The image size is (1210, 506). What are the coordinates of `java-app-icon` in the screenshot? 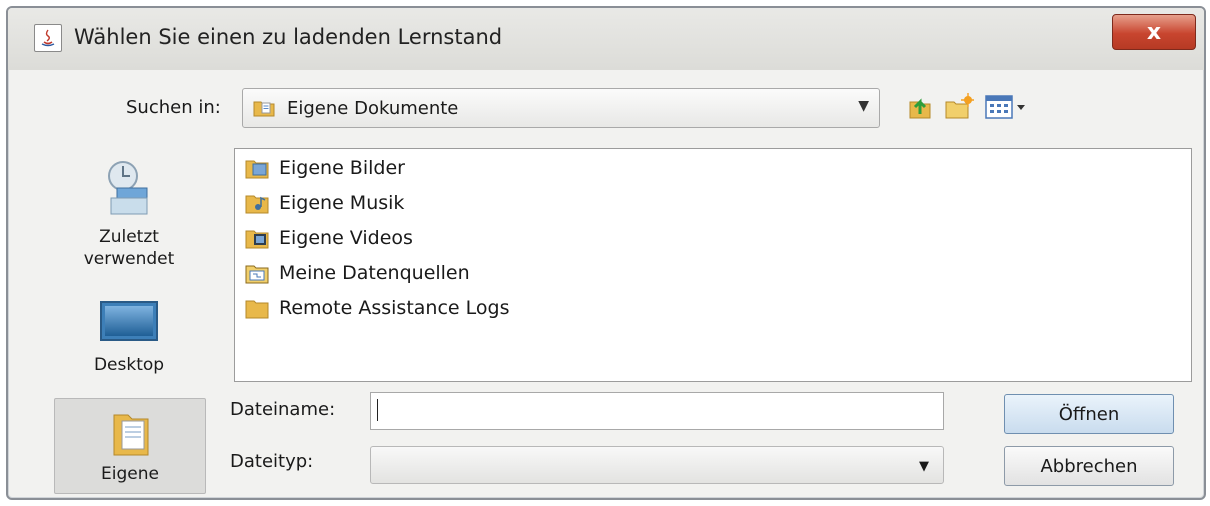 It's located at (48, 38).